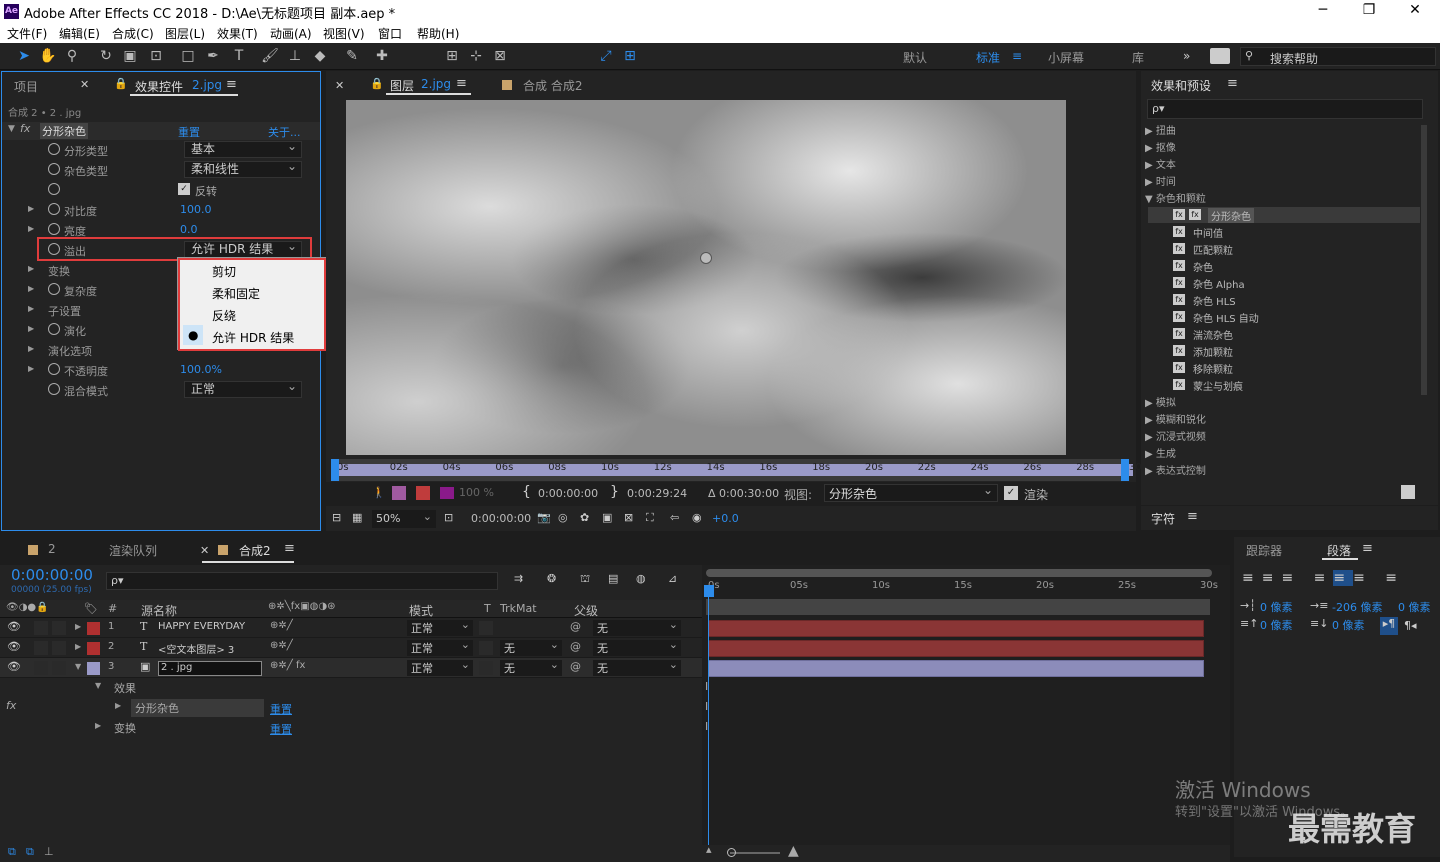 This screenshot has height=862, width=1440. What do you see at coordinates (121, 83) in the screenshot?
I see `lock-icon: 🔒` at bounding box center [121, 83].